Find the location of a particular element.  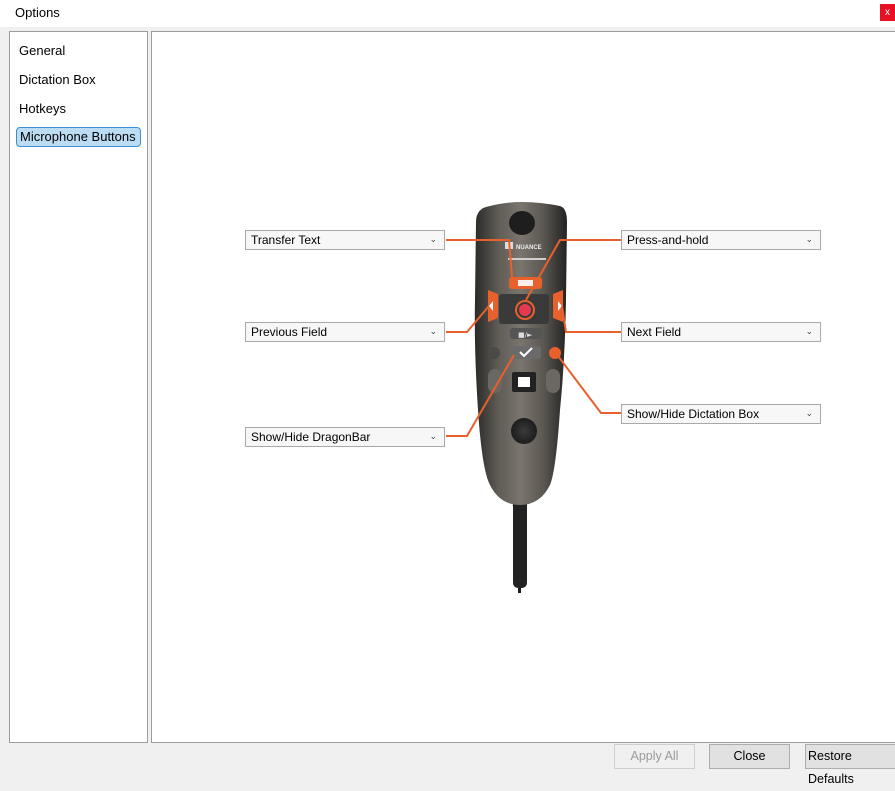

show-hide-dragonbar-dropdown: Show/Hide DragonBar ⌄ is located at coordinates (345, 437).